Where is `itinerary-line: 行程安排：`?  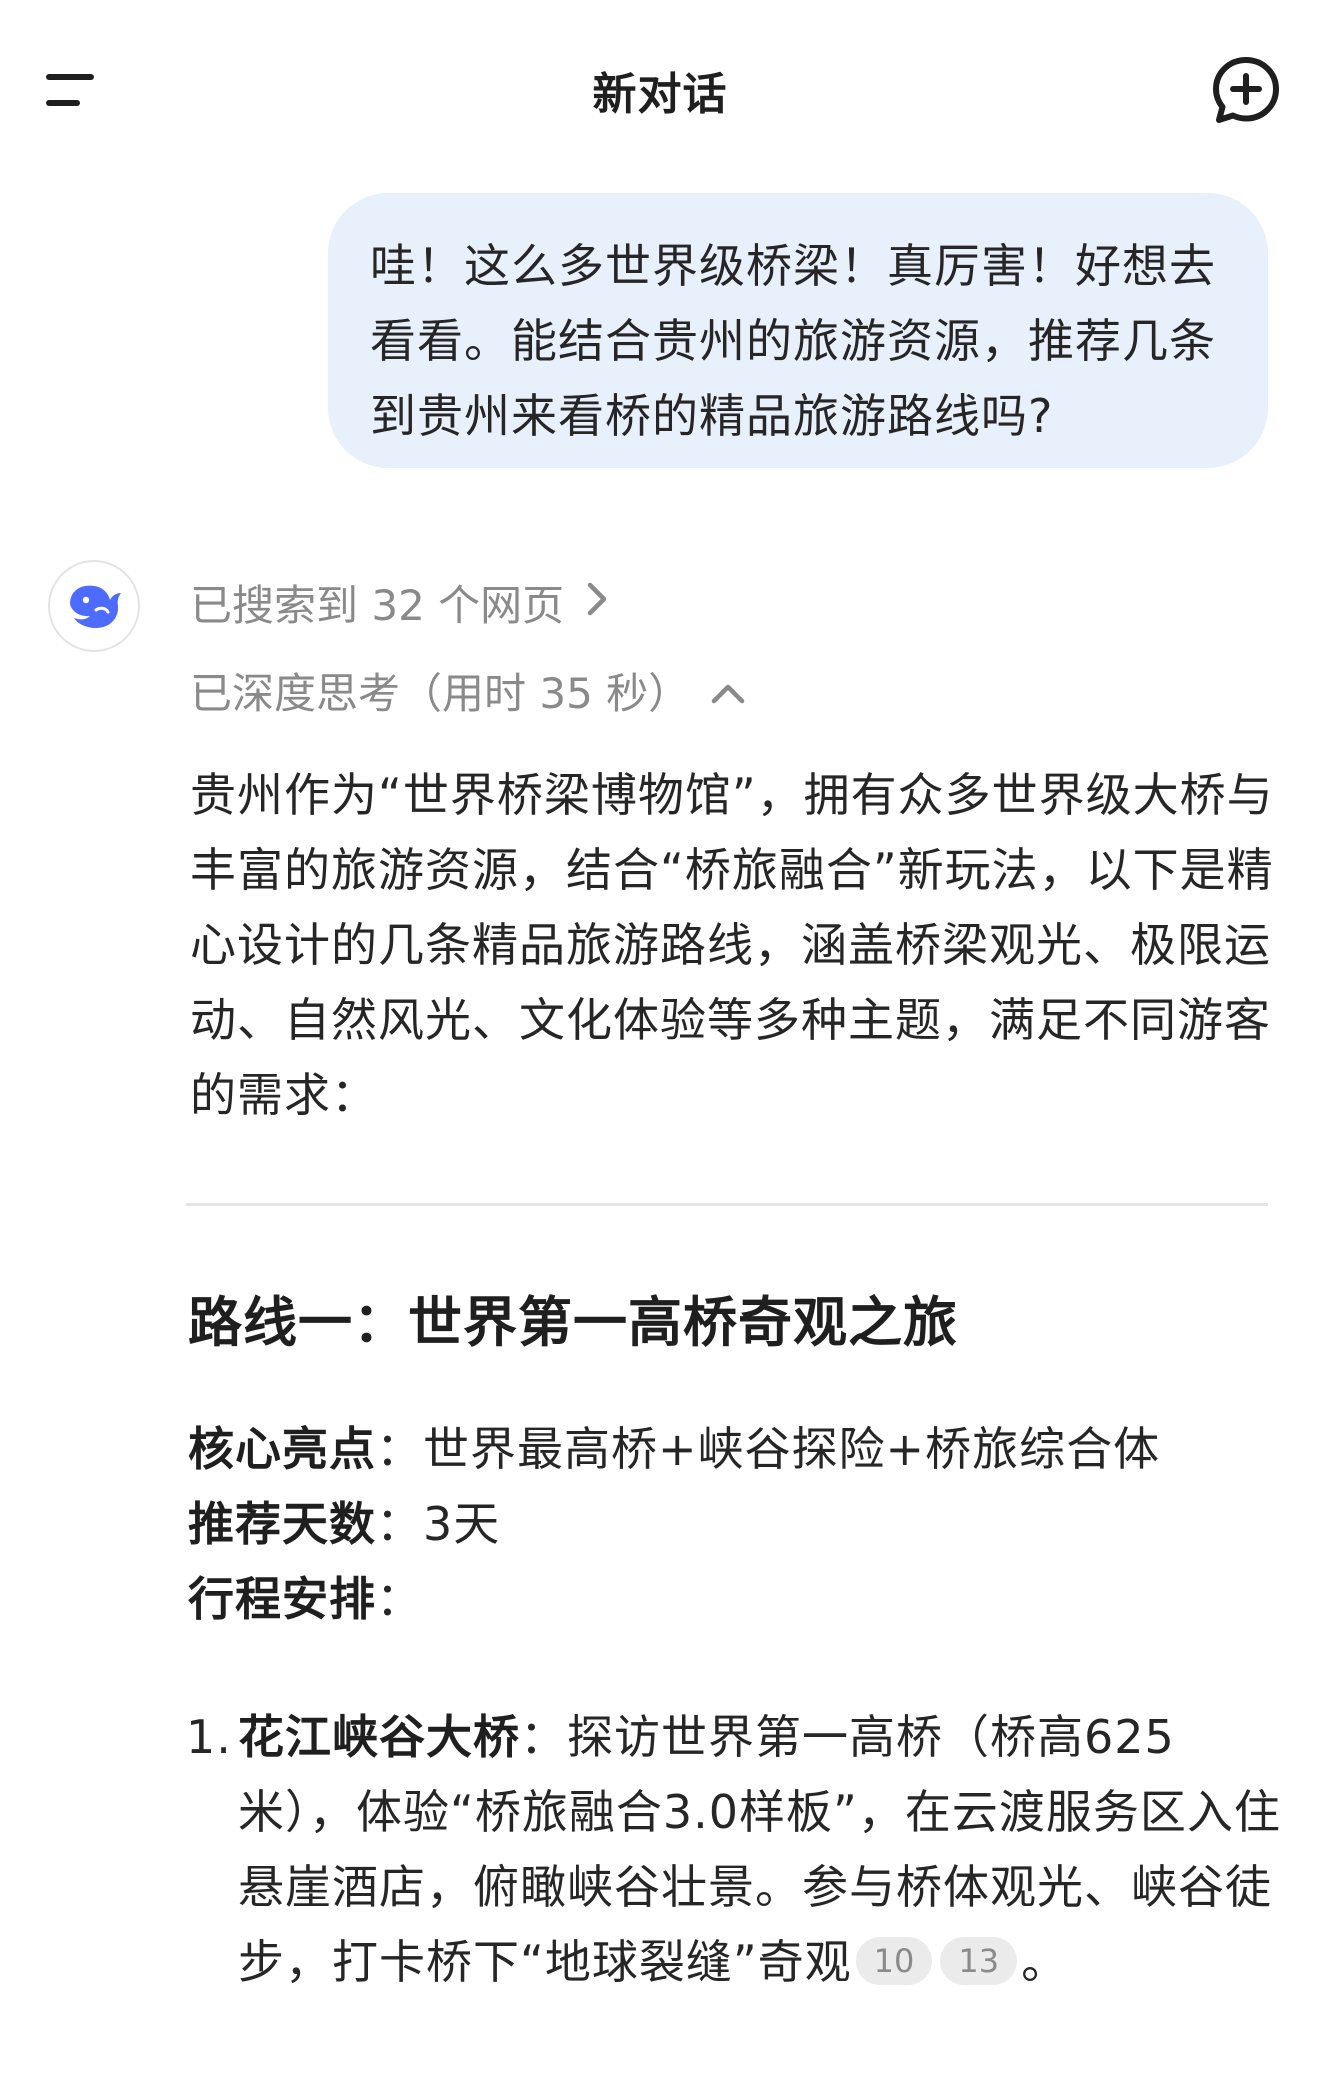 itinerary-line: 行程安排： is located at coordinates (305, 1599).